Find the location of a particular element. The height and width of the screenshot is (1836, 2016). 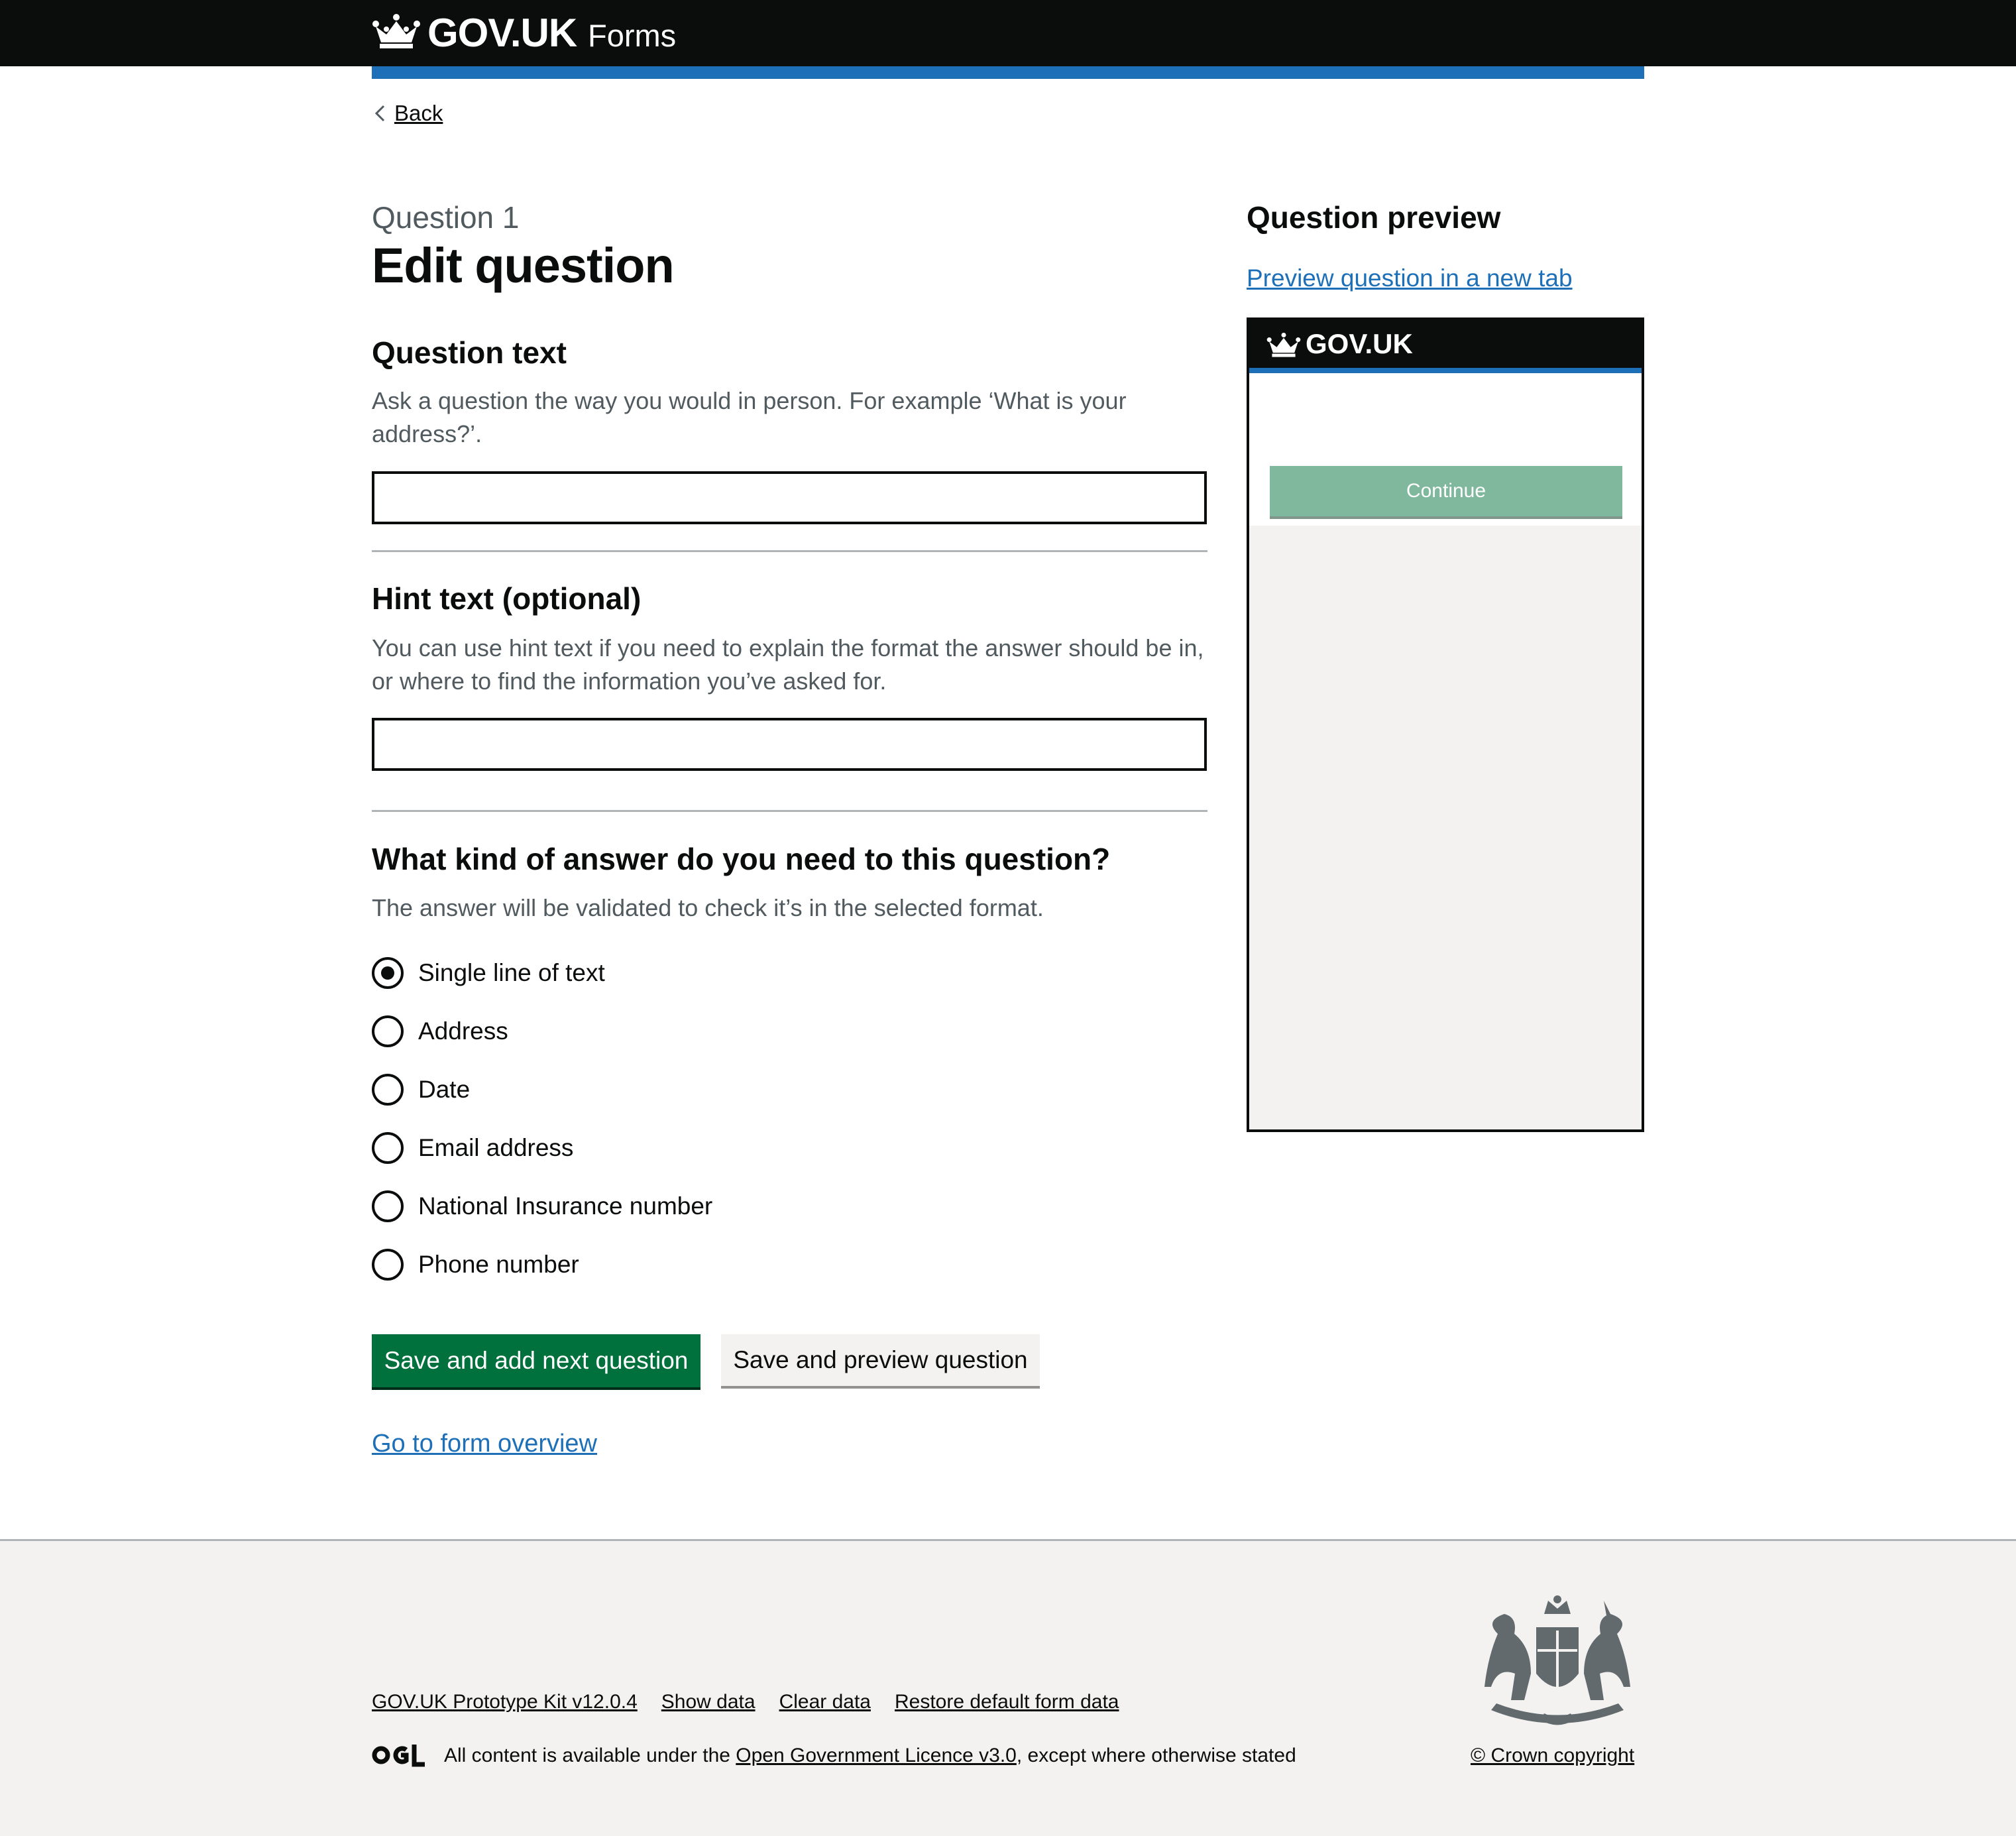

answer-type-option: Address is located at coordinates (440, 1031).